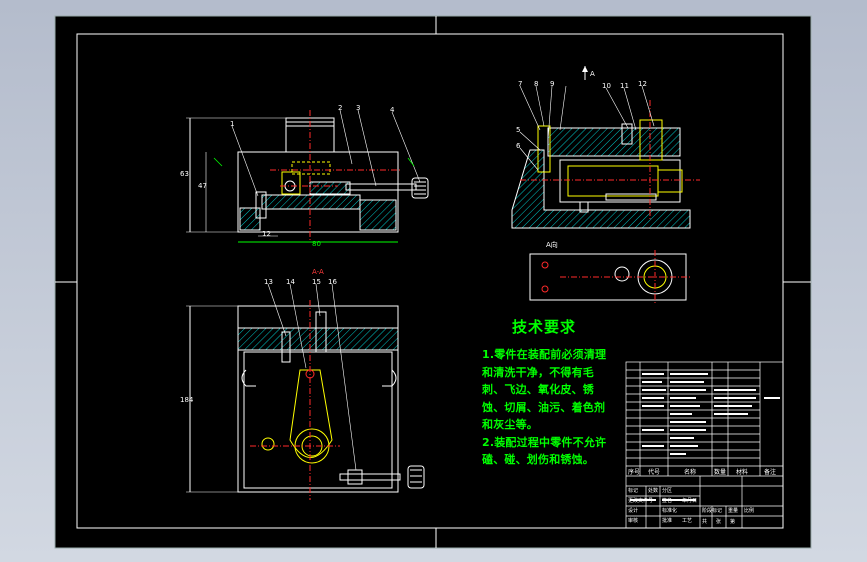 The width and height of the screenshot is (867, 562). What do you see at coordinates (687, 521) in the screenshot?
I see `tb-label-process: 工艺` at bounding box center [687, 521].